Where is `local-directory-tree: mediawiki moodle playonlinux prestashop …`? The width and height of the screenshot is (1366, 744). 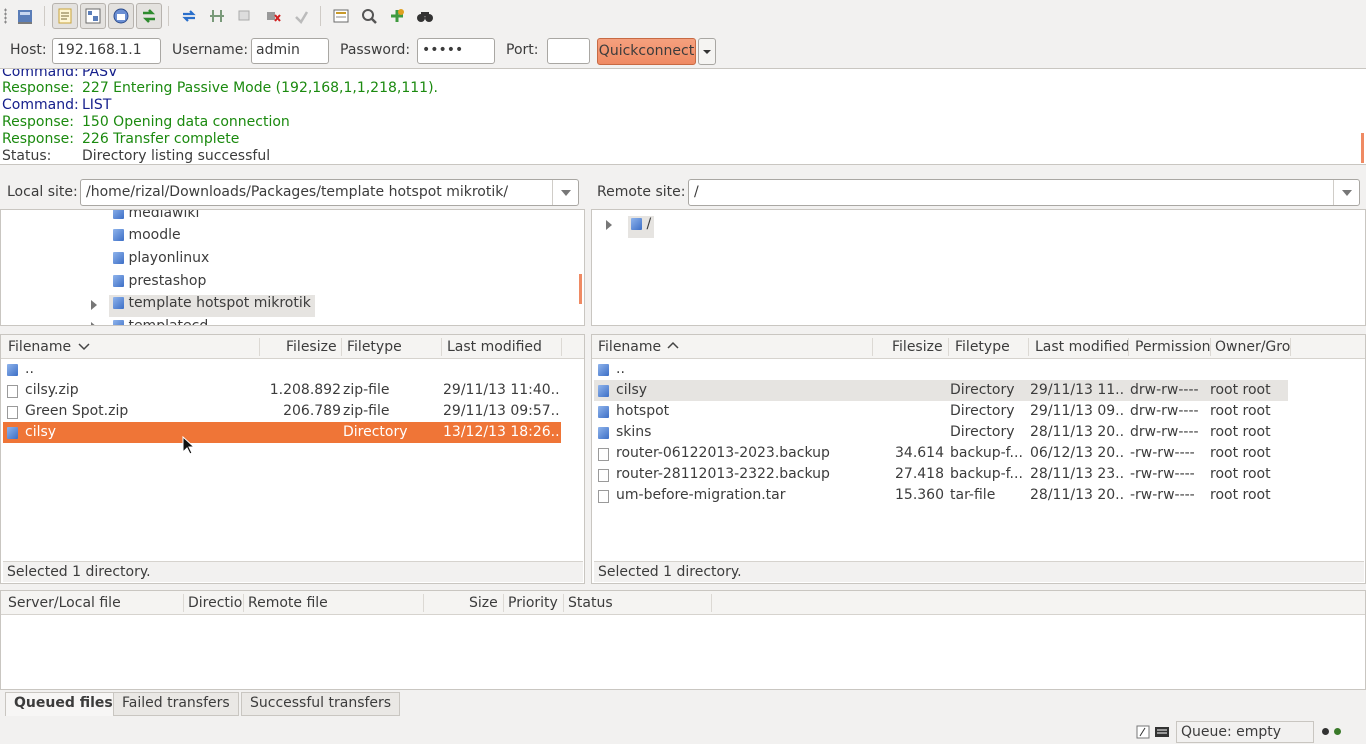
local-directory-tree: mediawiki moodle playonlinux prestashop … is located at coordinates (292, 267).